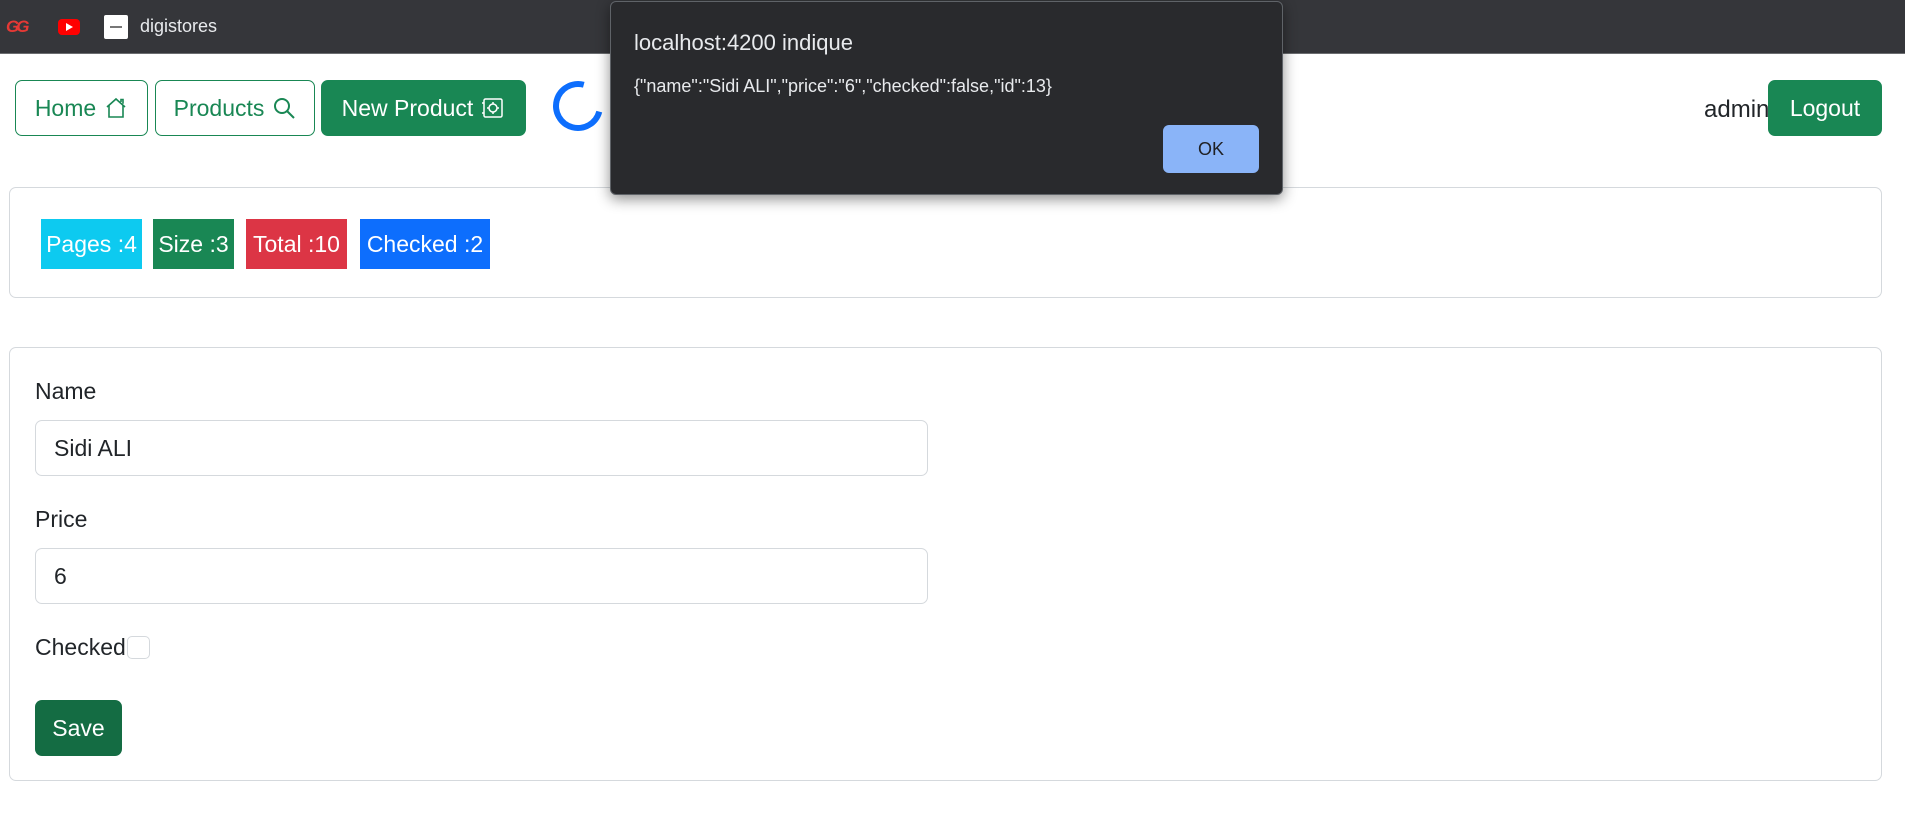  What do you see at coordinates (219, 107) in the screenshot?
I see `products-button-label: Products` at bounding box center [219, 107].